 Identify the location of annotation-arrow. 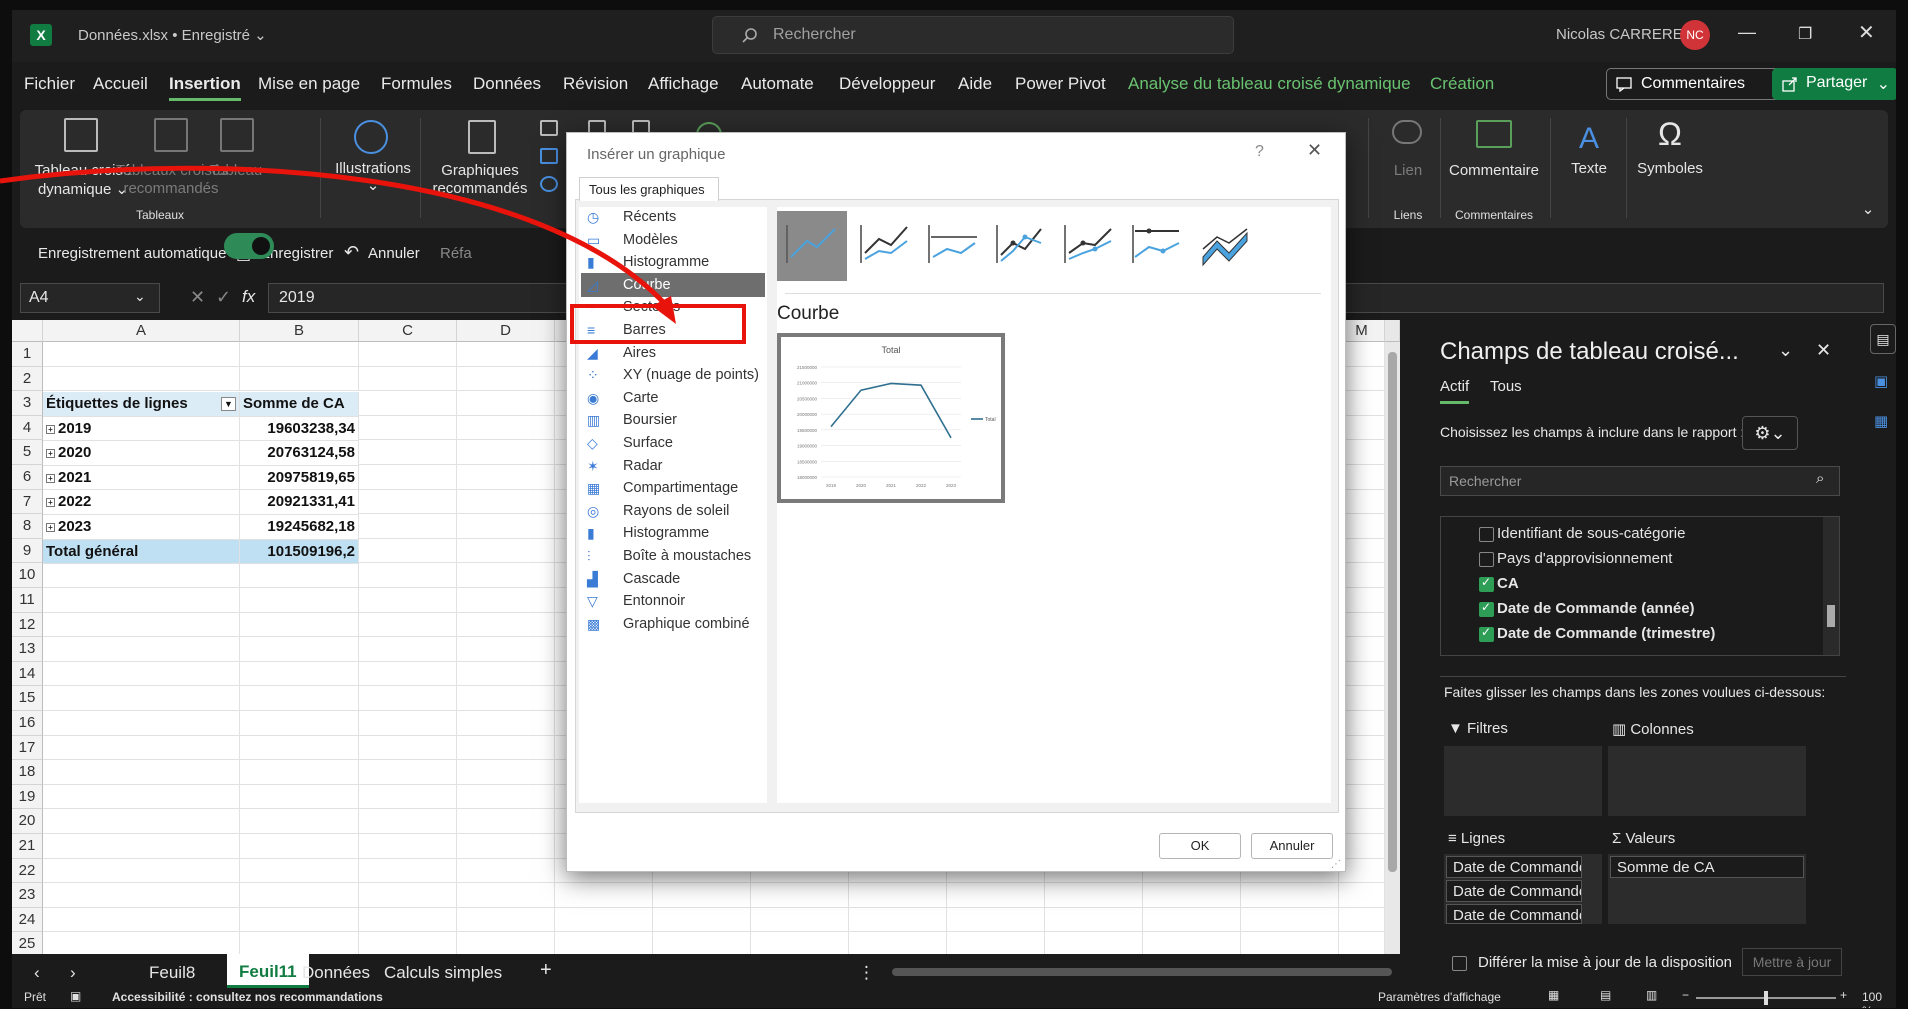
(338, 244).